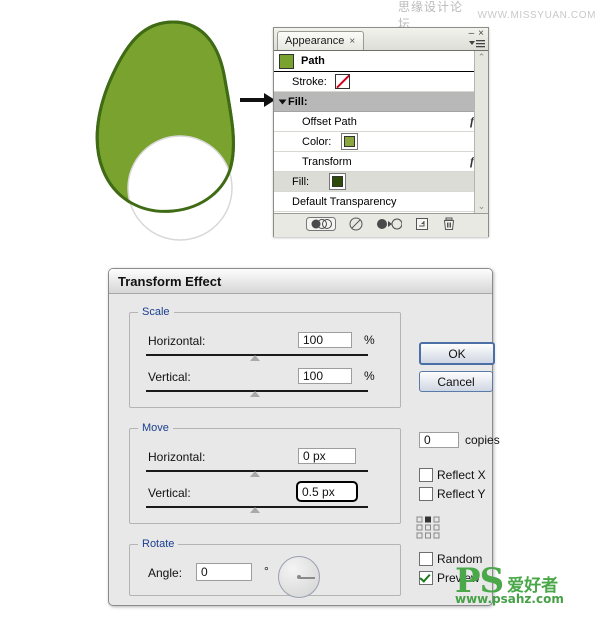  What do you see at coordinates (369, 340) in the screenshot?
I see `scale-horizontal-unit: %` at bounding box center [369, 340].